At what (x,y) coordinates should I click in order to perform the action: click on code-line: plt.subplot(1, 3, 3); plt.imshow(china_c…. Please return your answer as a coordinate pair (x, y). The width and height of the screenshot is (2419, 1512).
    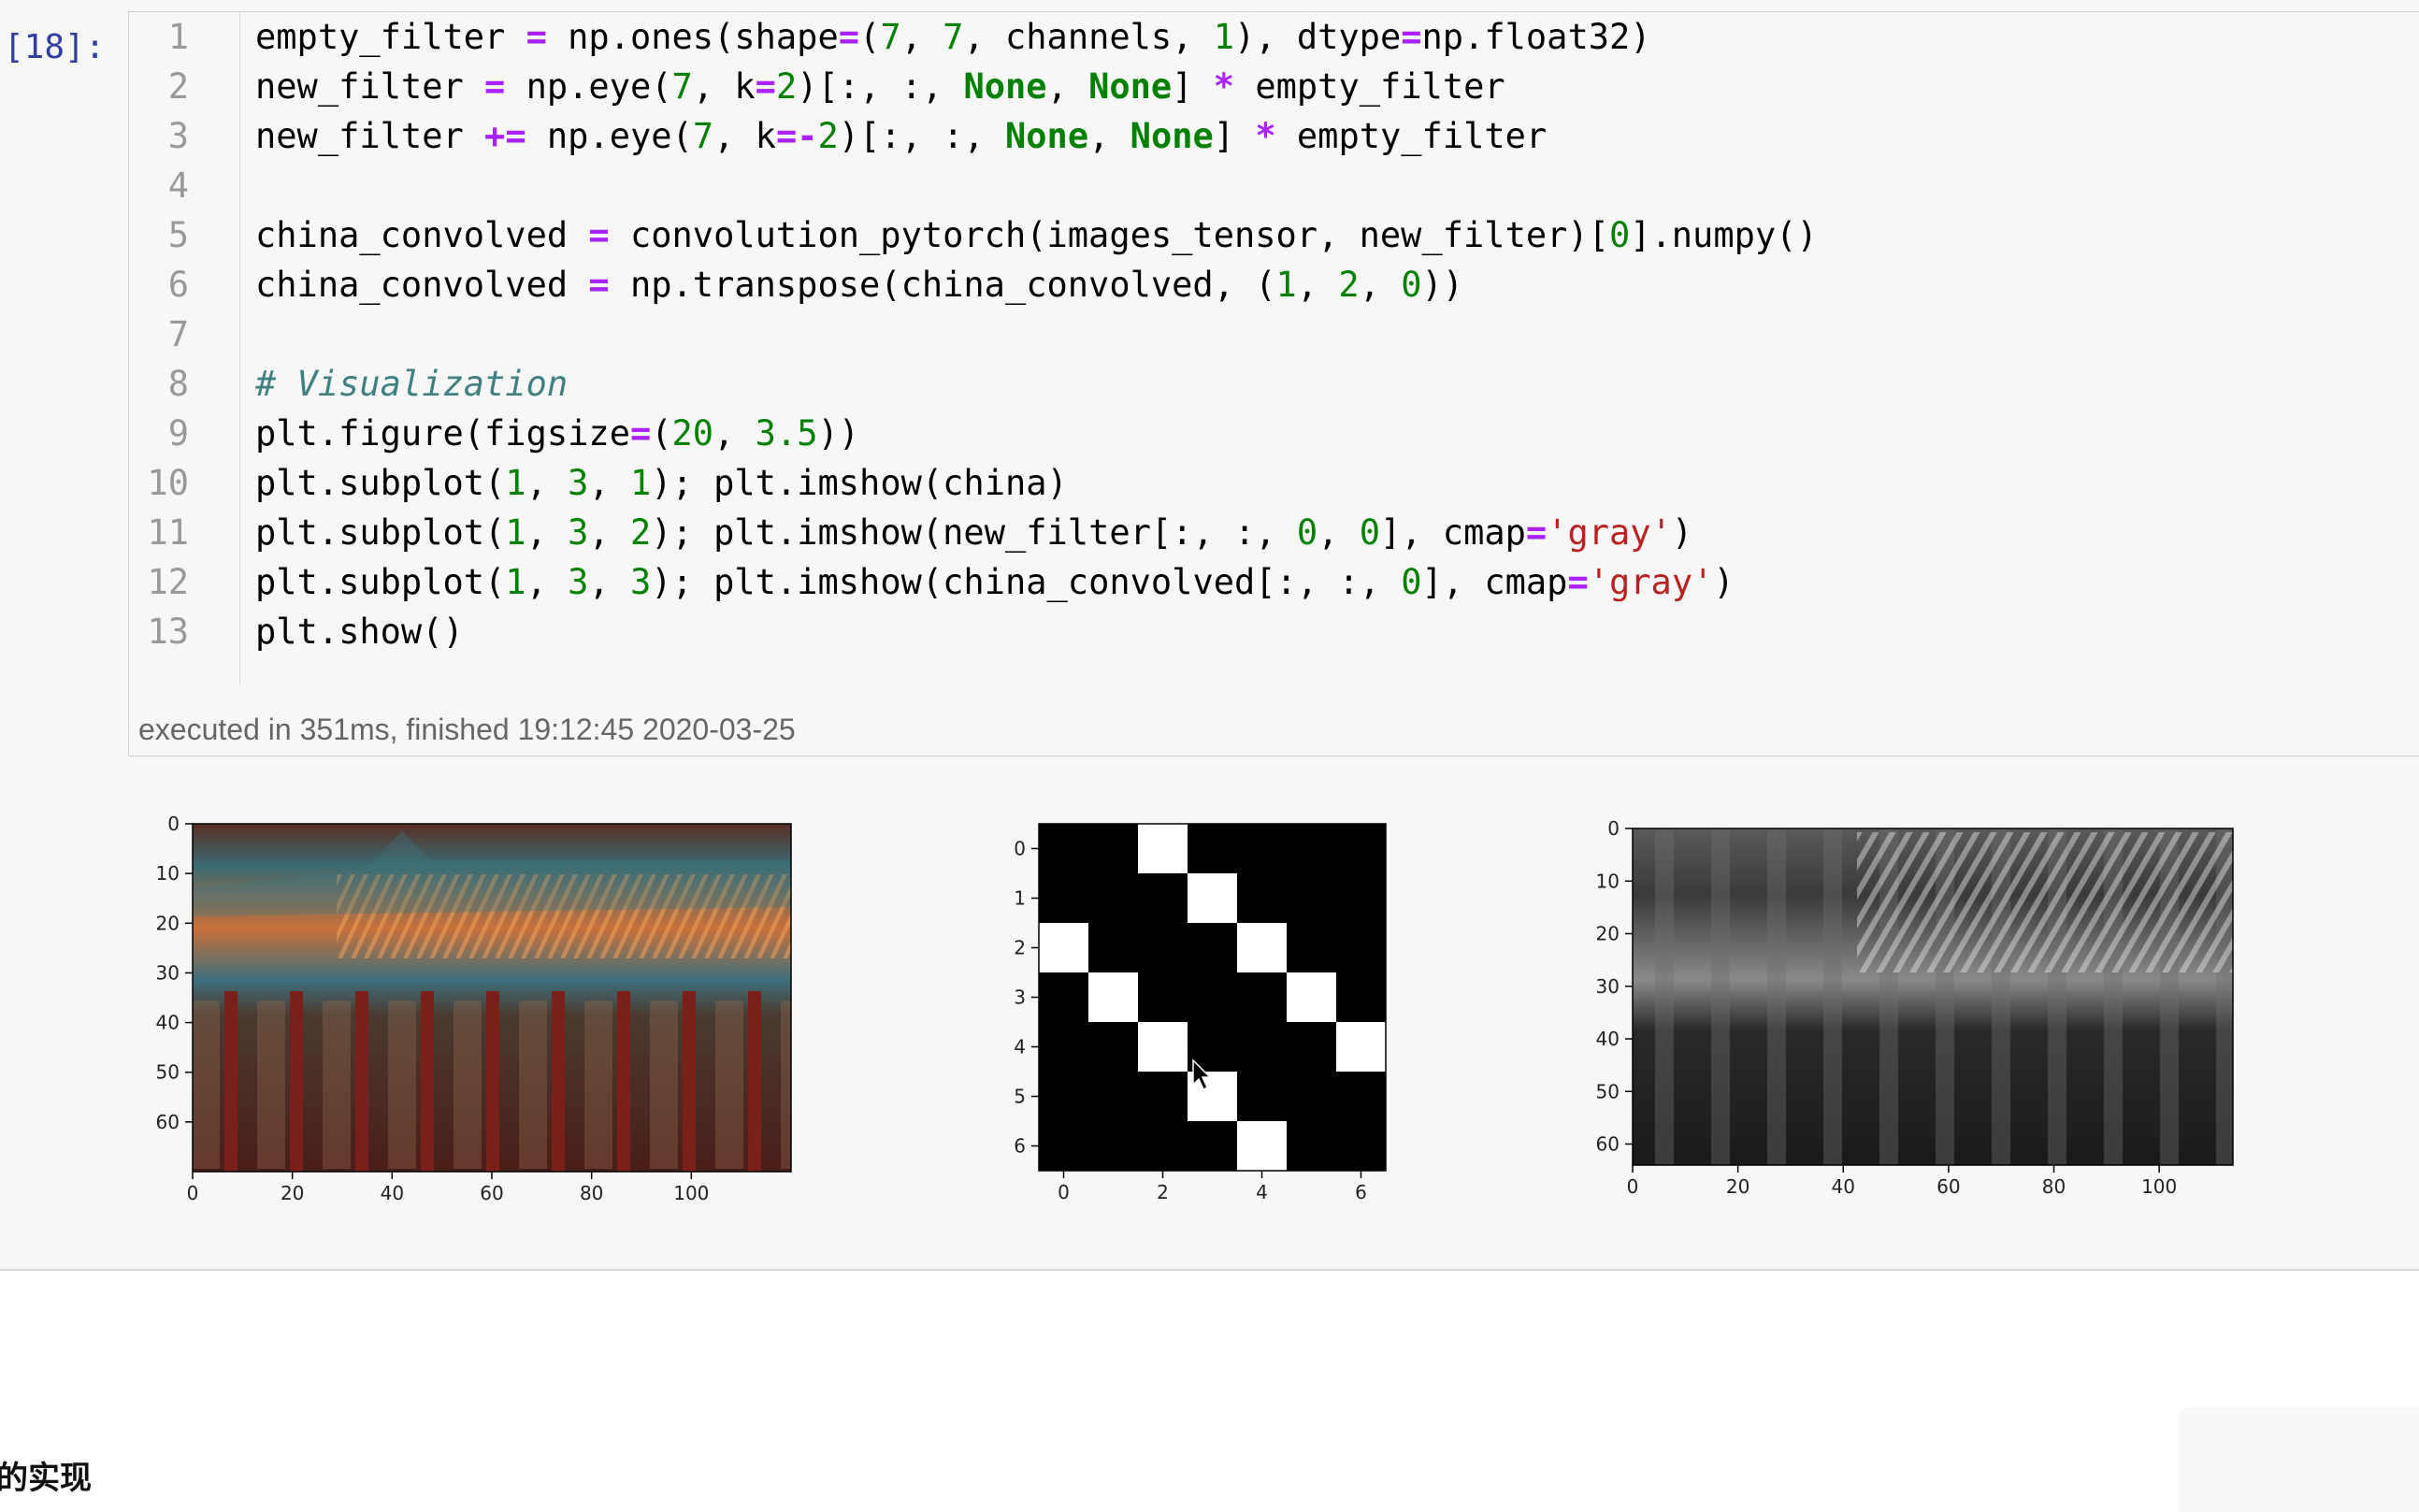
    Looking at the image, I should click on (995, 582).